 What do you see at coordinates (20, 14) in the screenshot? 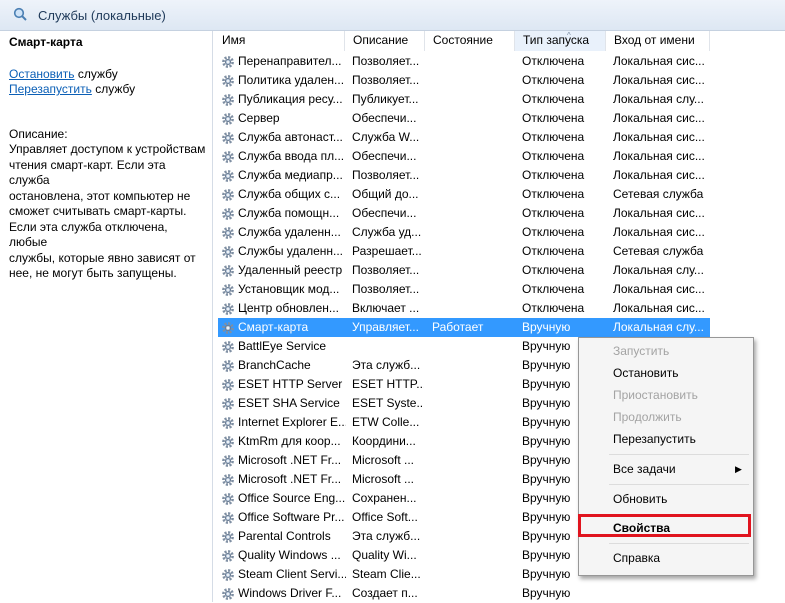
I see `services-magnifier-icon` at bounding box center [20, 14].